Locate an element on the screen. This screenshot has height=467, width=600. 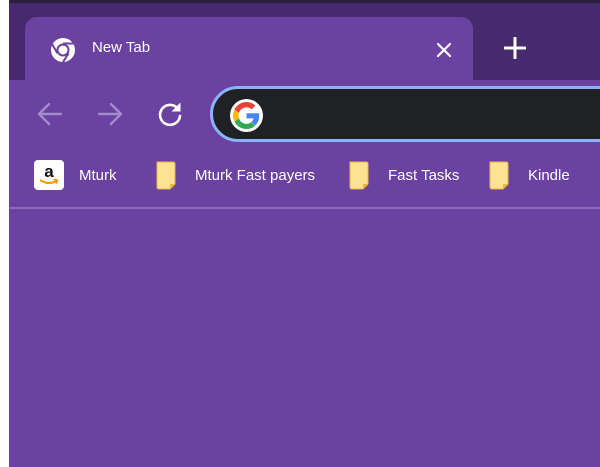
title-bar-edge is located at coordinates (304, 1).